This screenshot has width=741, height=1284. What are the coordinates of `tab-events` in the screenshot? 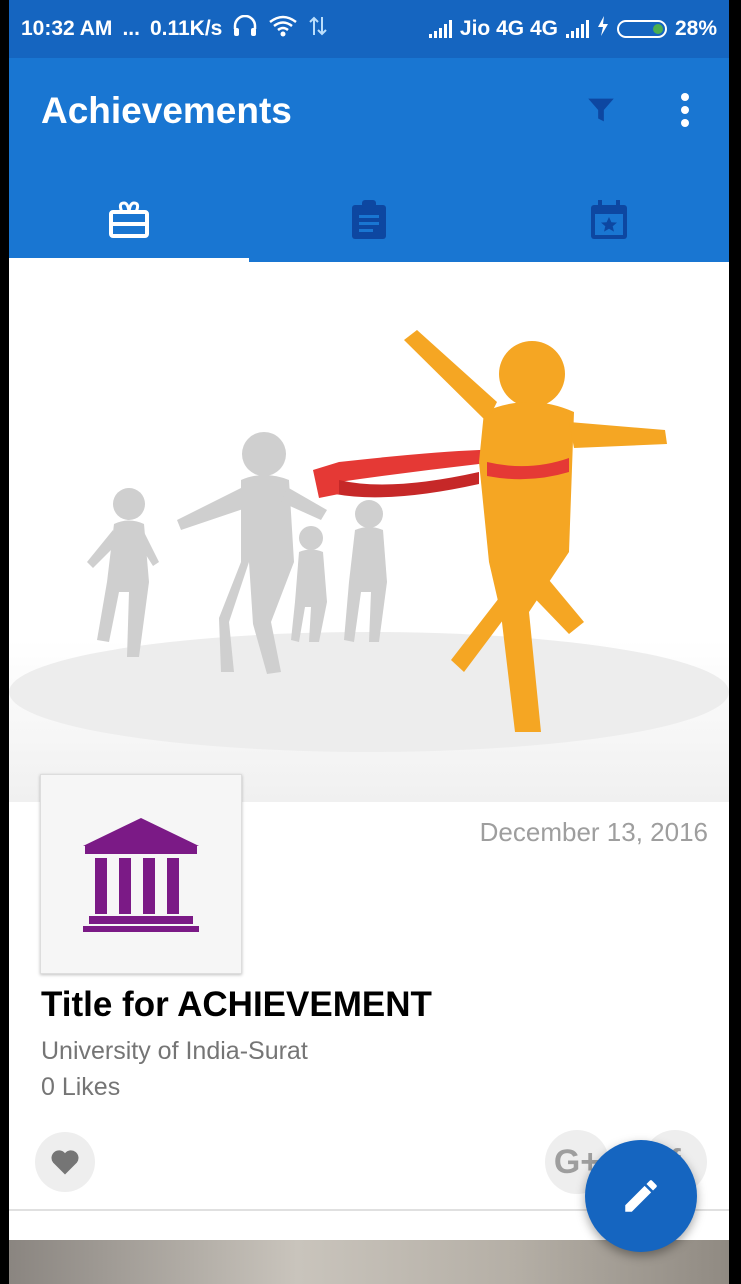 It's located at (609, 220).